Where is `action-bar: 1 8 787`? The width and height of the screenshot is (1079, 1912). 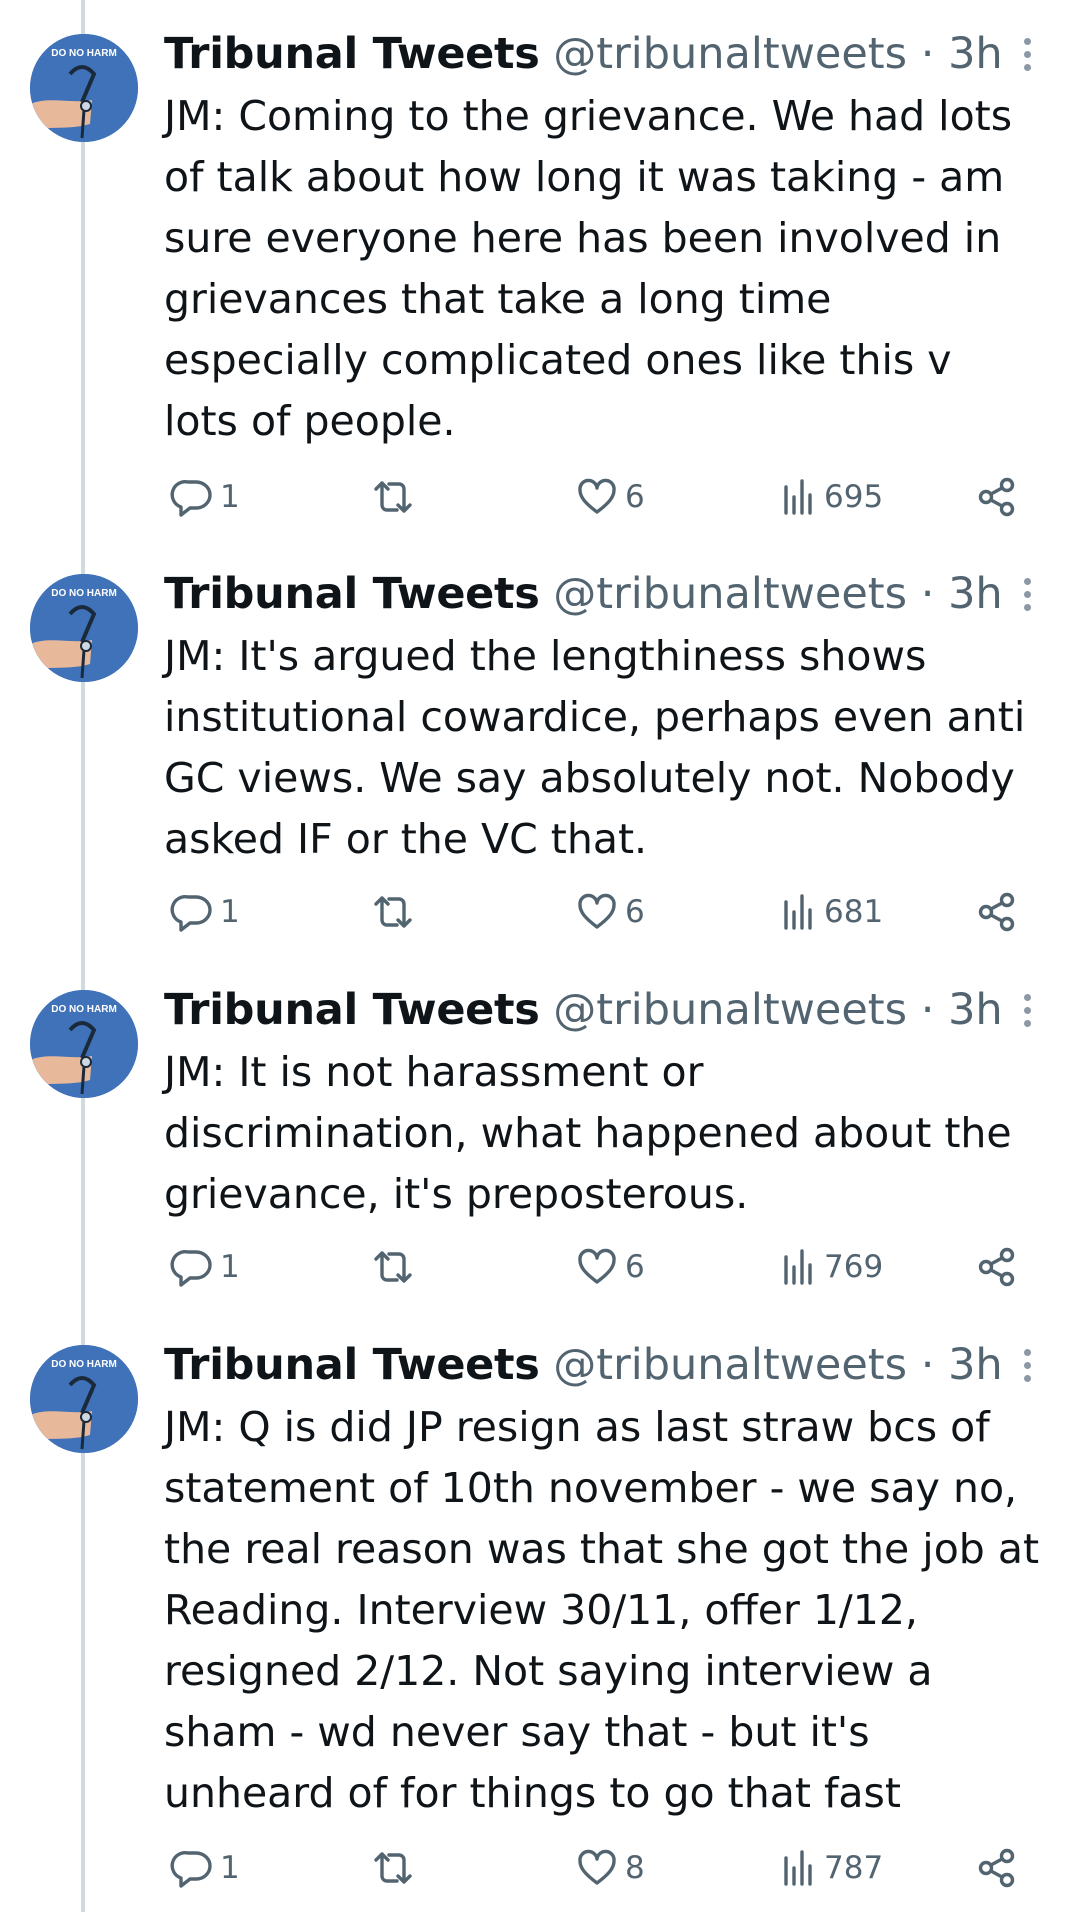 action-bar: 1 8 787 is located at coordinates (604, 1868).